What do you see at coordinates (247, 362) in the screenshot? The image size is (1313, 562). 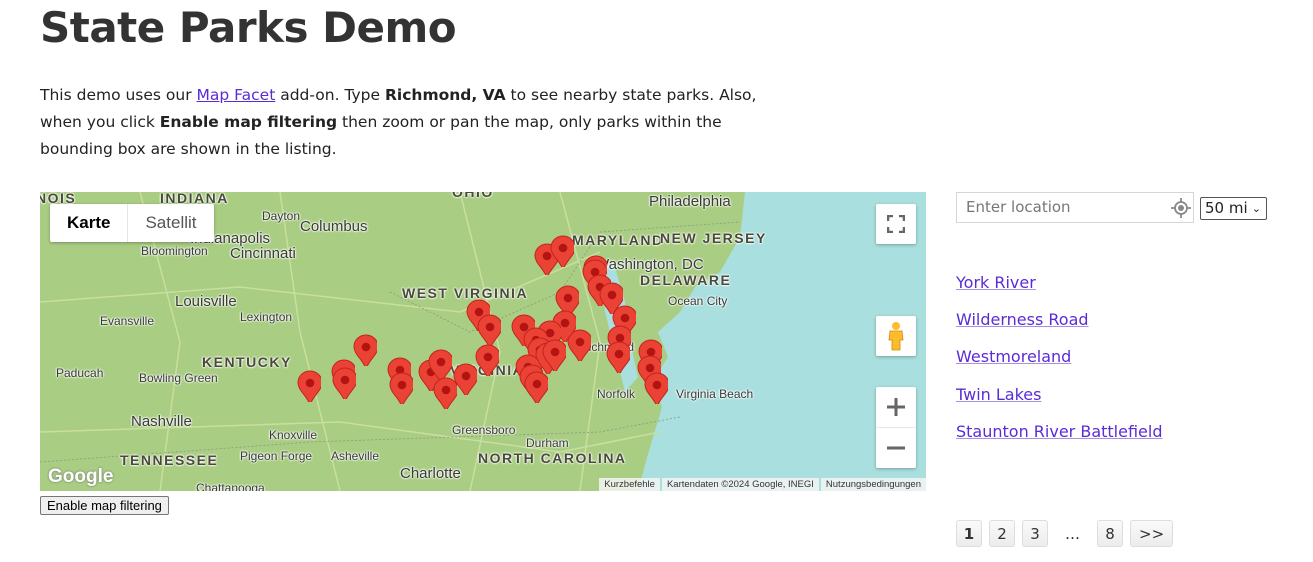 I see `map-label: KENTUCKY` at bounding box center [247, 362].